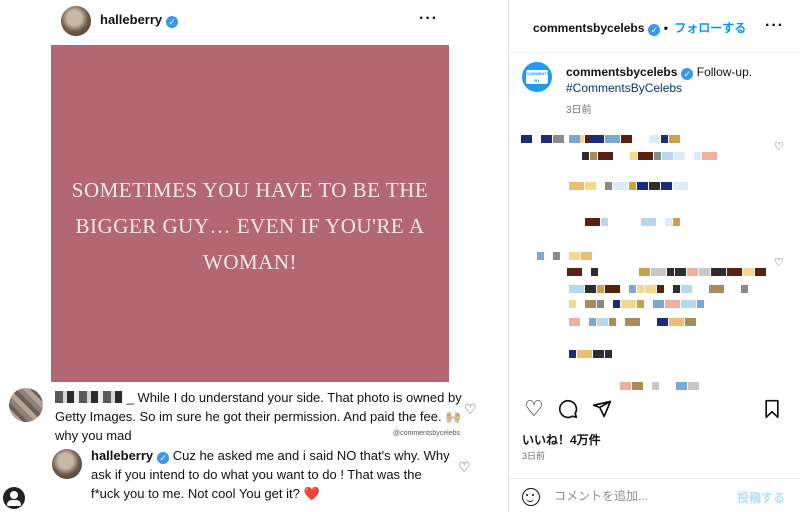 This screenshot has height=512, width=800. Describe the element at coordinates (561, 439) in the screenshot. I see `like-count: いいね！4万件` at that location.